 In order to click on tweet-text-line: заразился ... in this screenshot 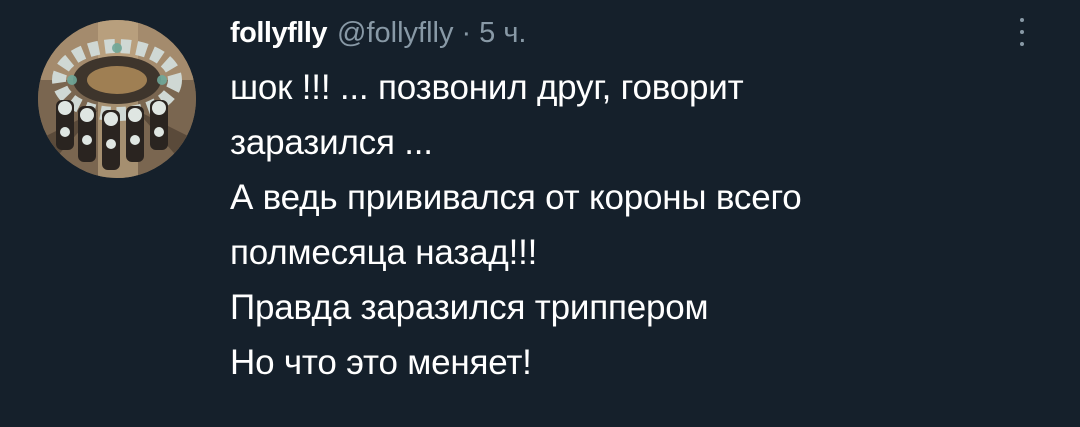, I will do `click(331, 142)`.